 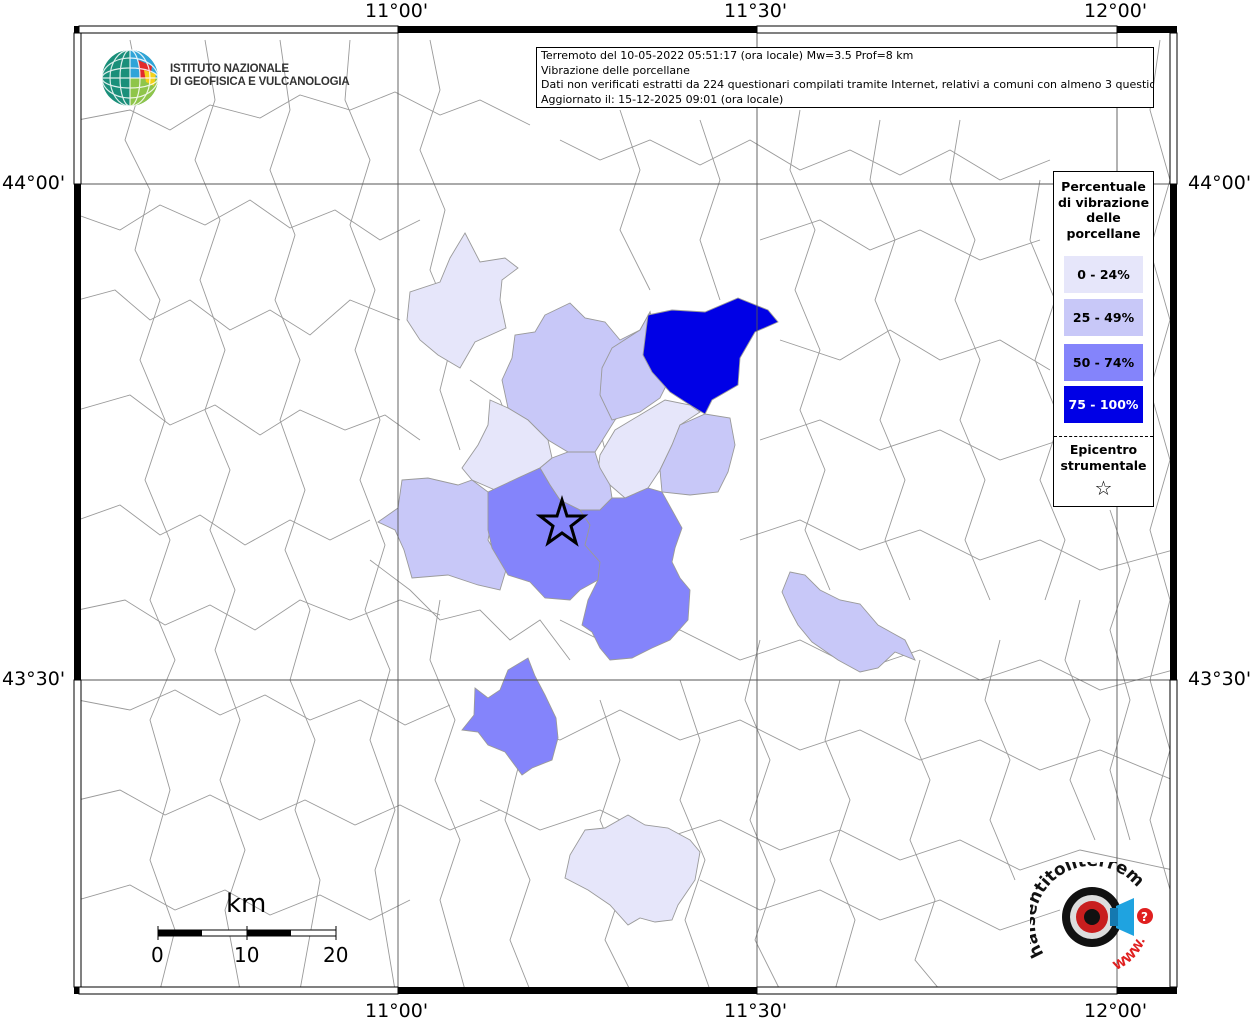 I want to click on legend-item-label: 75 - 100%, so click(x=1103, y=404).